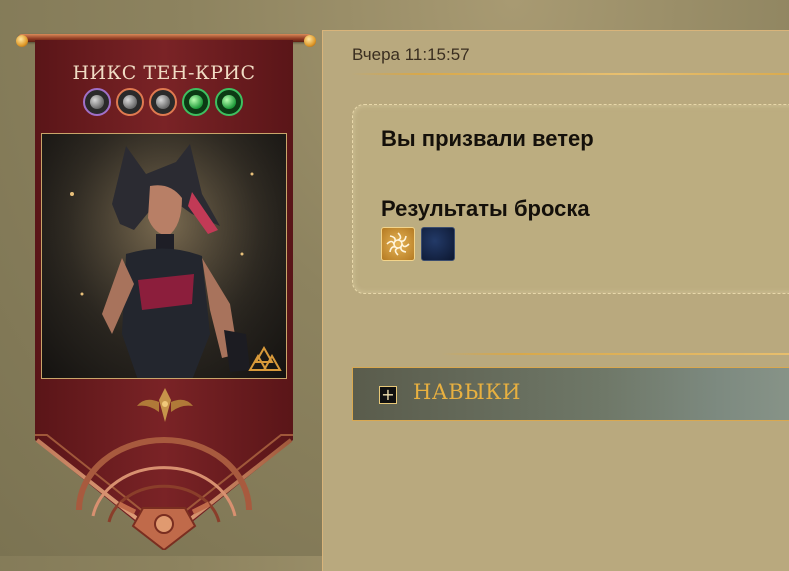  Describe the element at coordinates (411, 54) in the screenshot. I see `message-timestamp: Вчера 11:15:57` at that location.